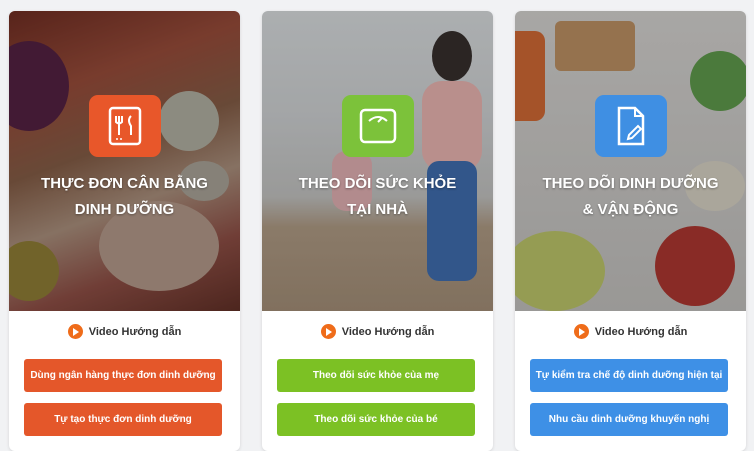 The height and width of the screenshot is (451, 754). I want to click on document-edit-icon, so click(630, 126).